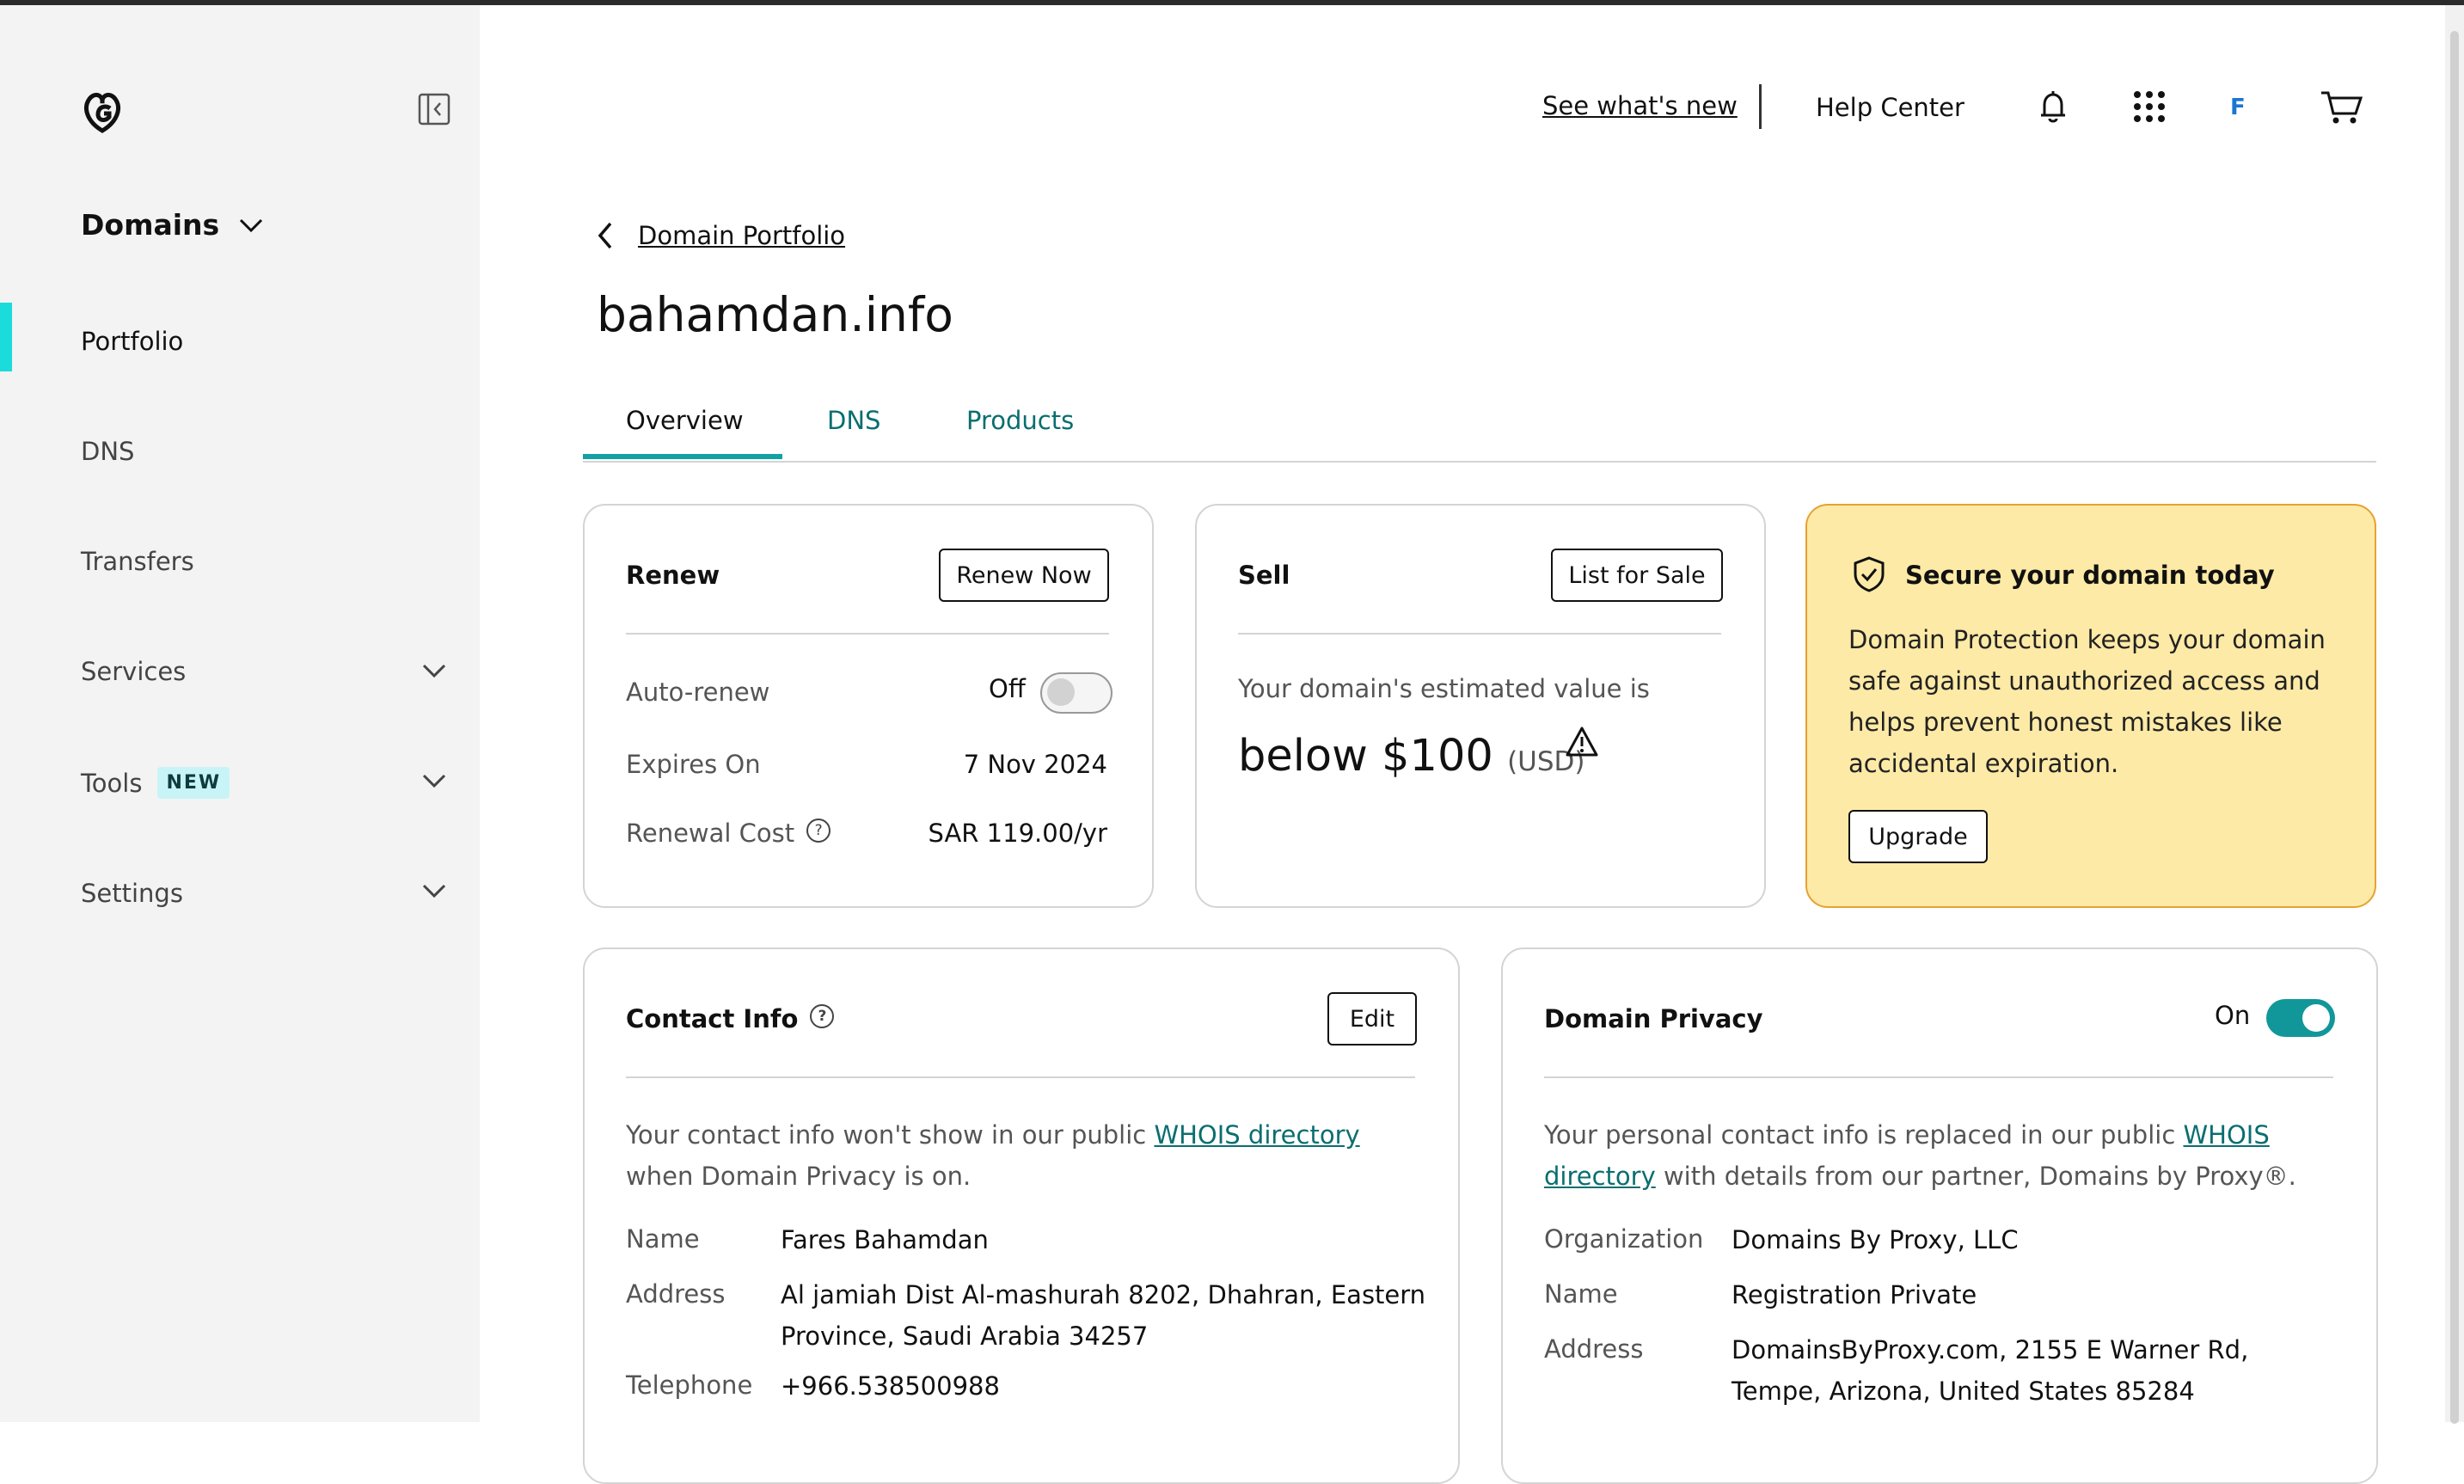  I want to click on address-value-line2: Tempe, Arizona, United States 85284, so click(1963, 1391).